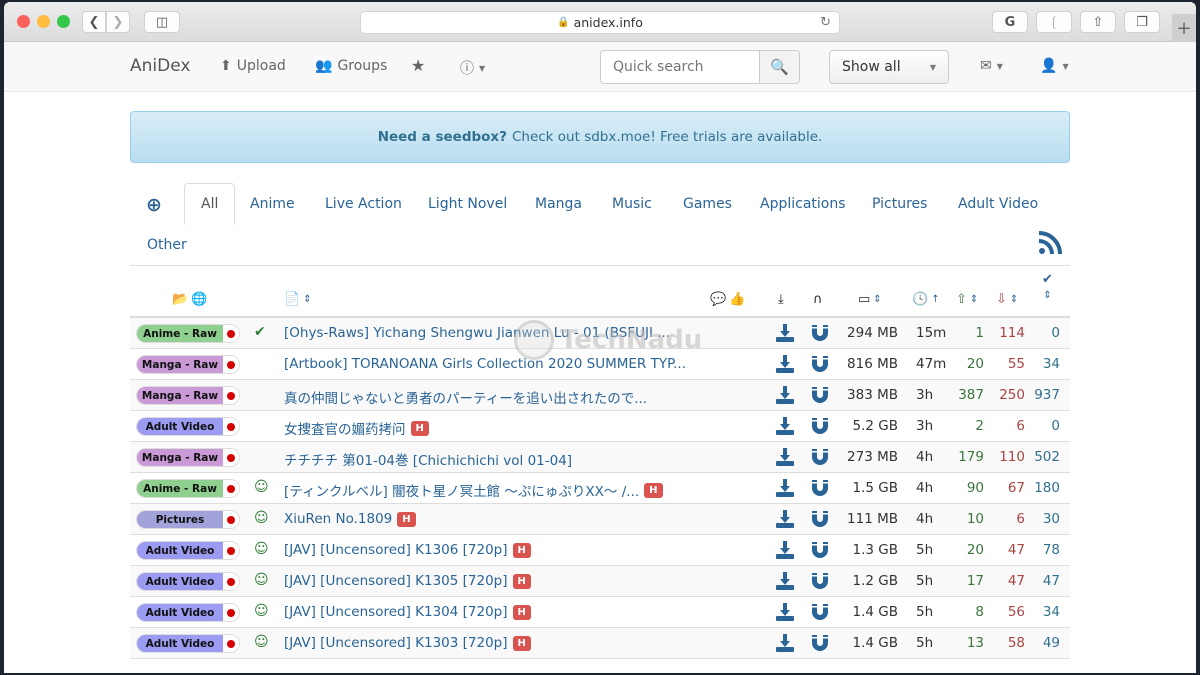 This screenshot has width=1200, height=675. Describe the element at coordinates (407, 612) in the screenshot. I see `torrent-title-link: [JAV] [Uncensored] K1304 [720p] H` at that location.